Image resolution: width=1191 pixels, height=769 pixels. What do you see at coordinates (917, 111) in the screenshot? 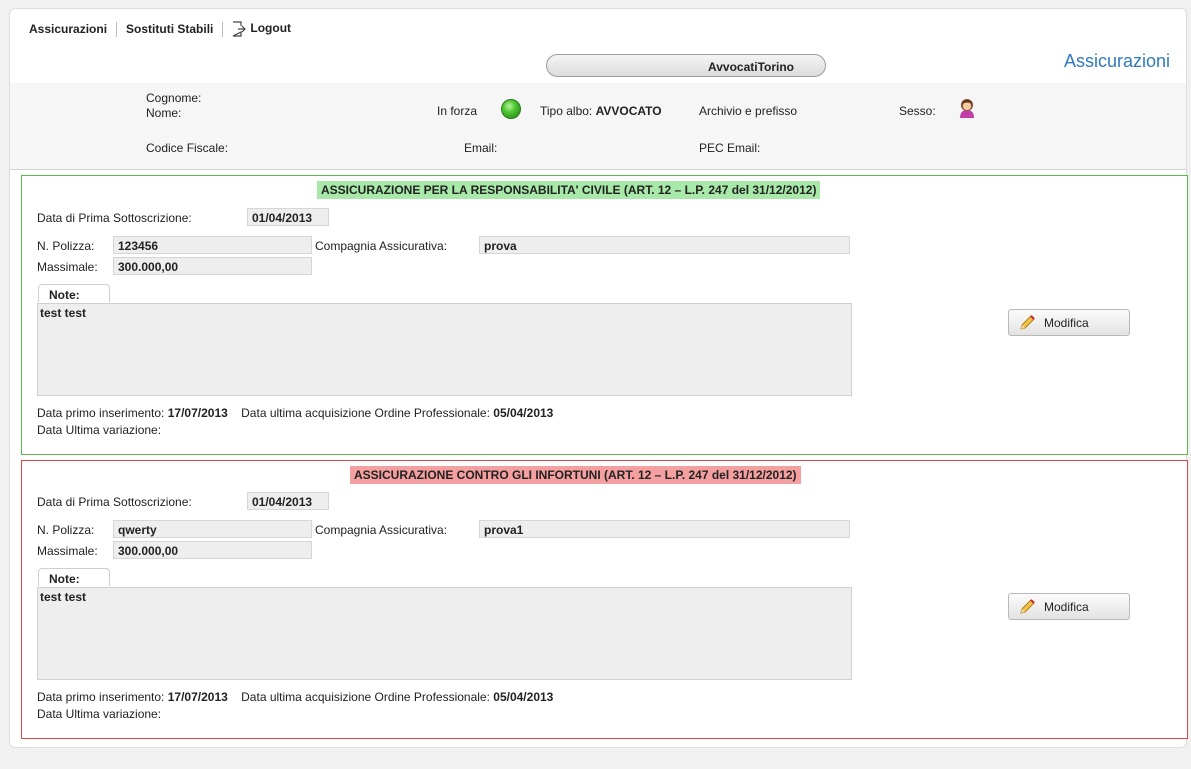
I see `sesso-label: Sesso:` at bounding box center [917, 111].